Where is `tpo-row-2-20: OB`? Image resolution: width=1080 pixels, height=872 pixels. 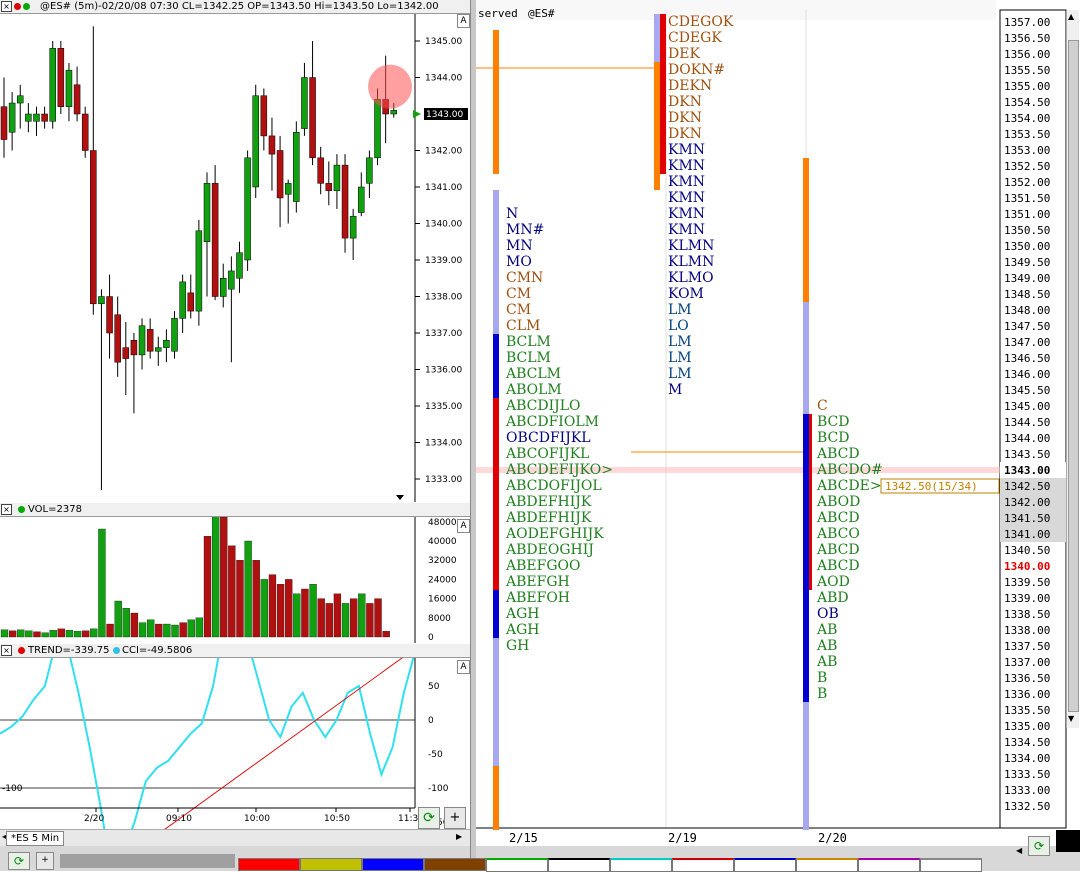 tpo-row-2-20: OB is located at coordinates (828, 614).